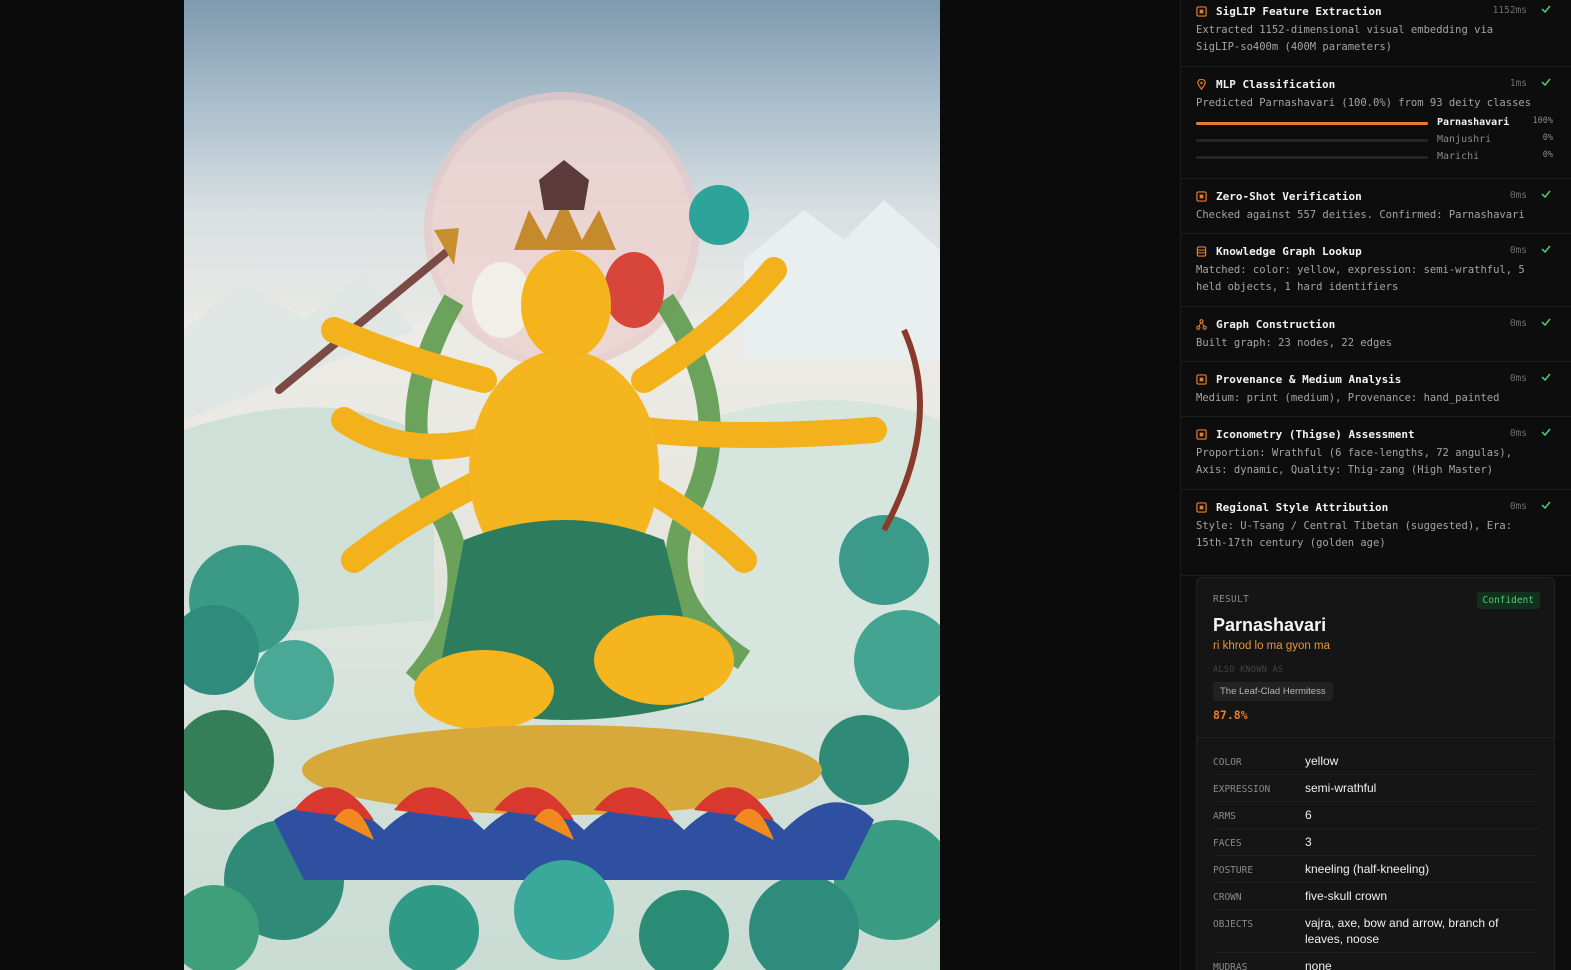  What do you see at coordinates (1201, 251) in the screenshot?
I see `database-icon` at bounding box center [1201, 251].